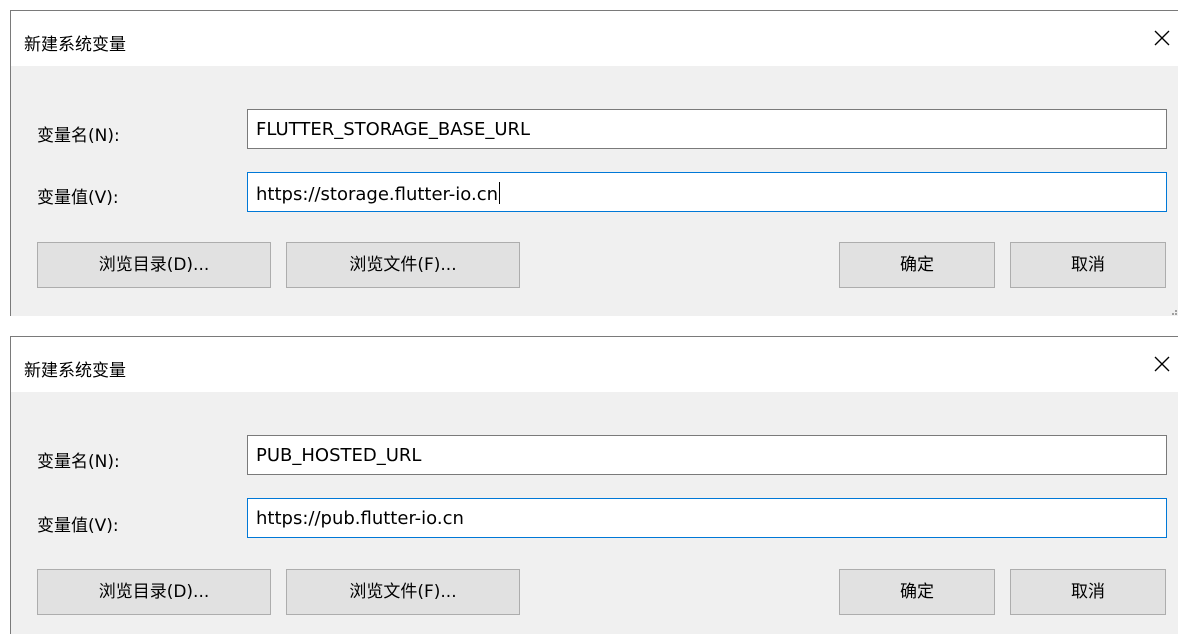 Image resolution: width=1178 pixels, height=634 pixels. I want to click on variable-name-value: PUB_HOSTED_URL, so click(339, 455).